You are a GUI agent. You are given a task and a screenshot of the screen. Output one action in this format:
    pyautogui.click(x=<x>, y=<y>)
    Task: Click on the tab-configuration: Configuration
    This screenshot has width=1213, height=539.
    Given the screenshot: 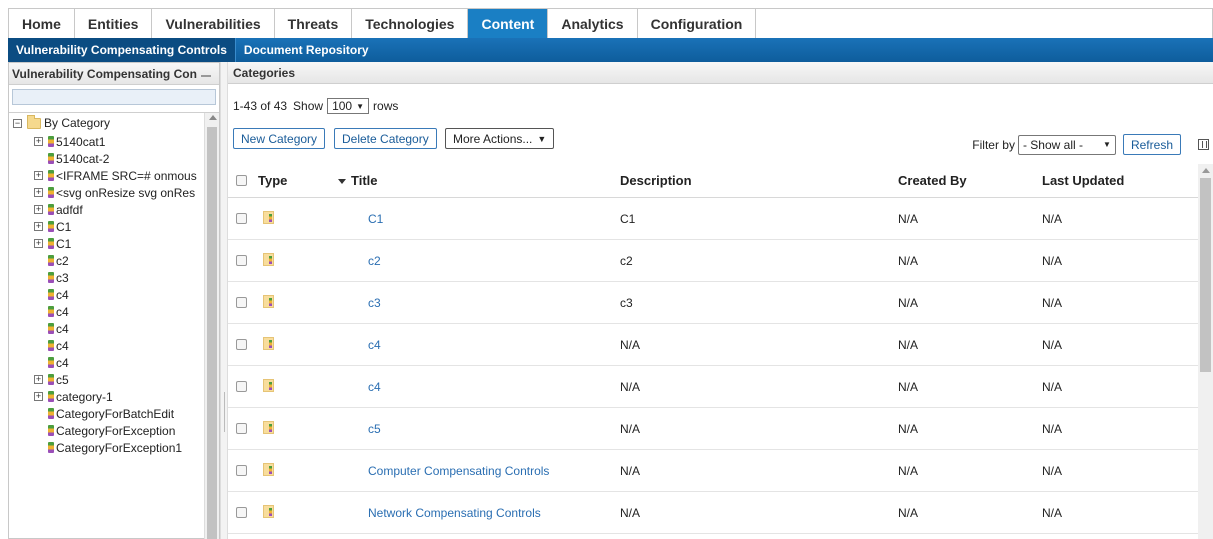 What is the action you would take?
    pyautogui.click(x=697, y=23)
    